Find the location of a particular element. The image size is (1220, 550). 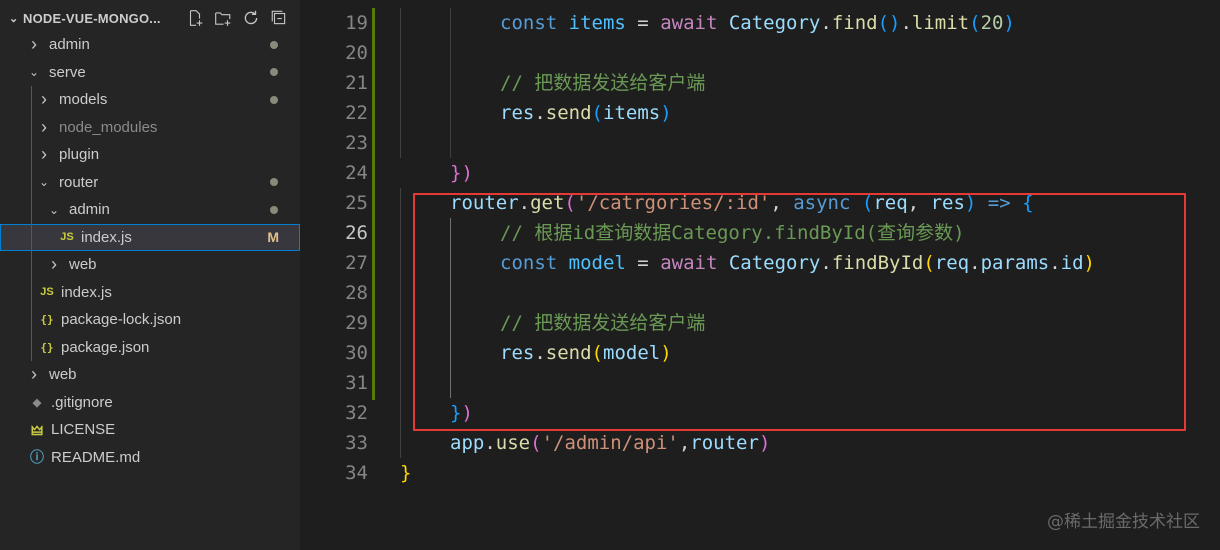

tree-item: › models is located at coordinates (150, 99).